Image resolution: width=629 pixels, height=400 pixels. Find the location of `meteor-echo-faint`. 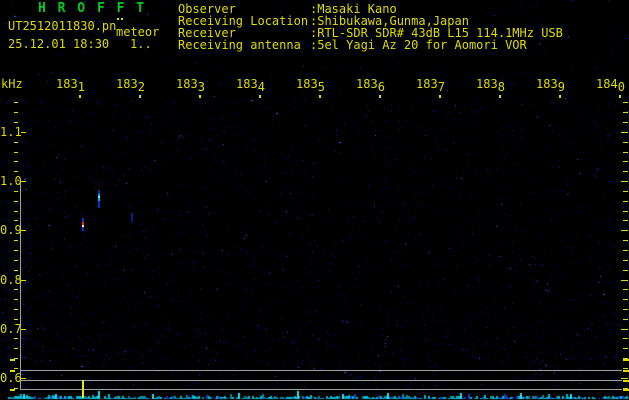

meteor-echo-faint is located at coordinates (132, 217).